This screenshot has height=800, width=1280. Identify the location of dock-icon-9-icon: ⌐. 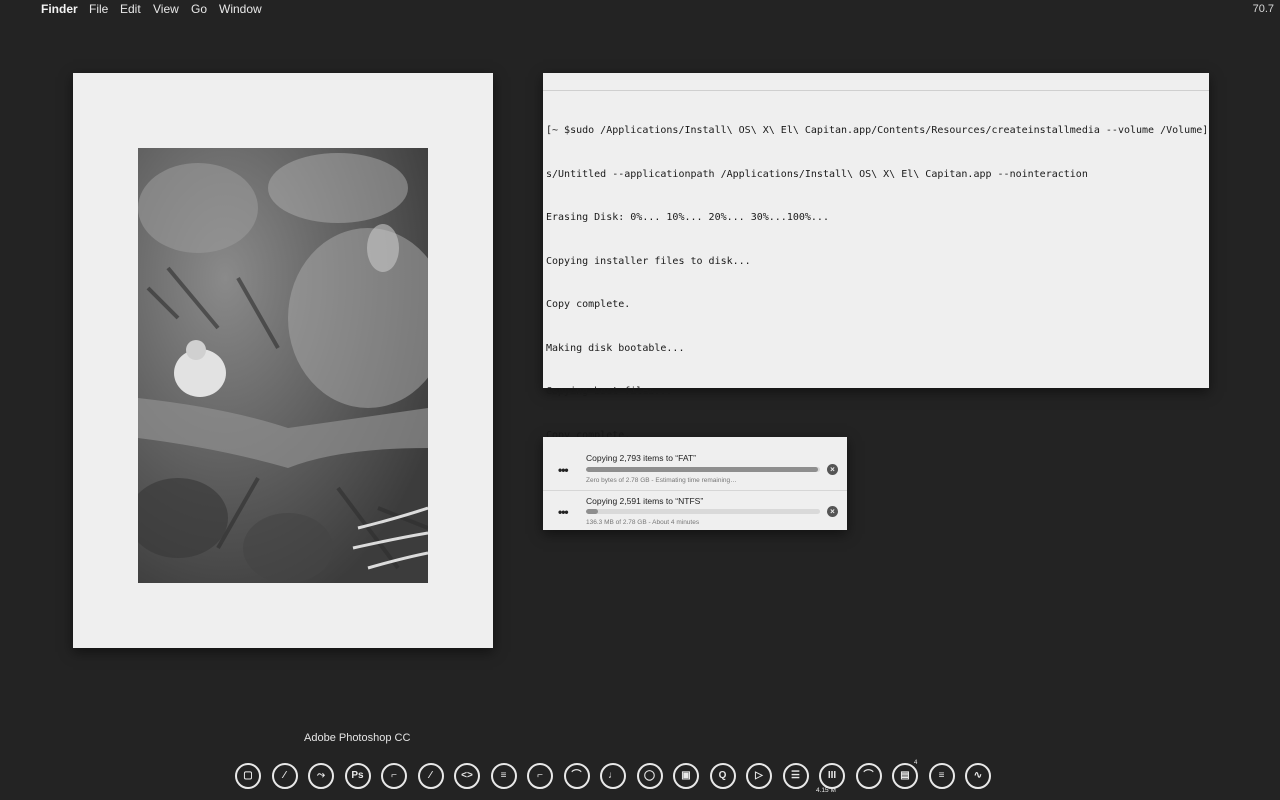
(540, 776).